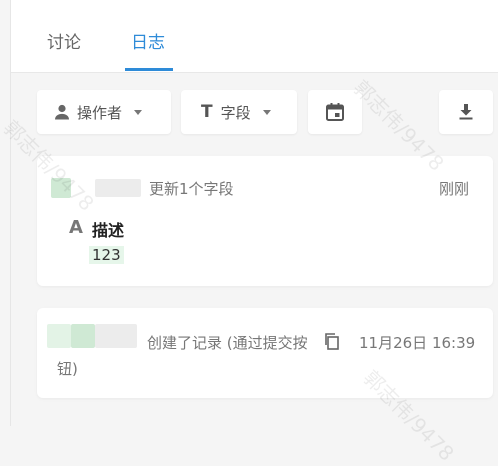 The height and width of the screenshot is (466, 498). Describe the element at coordinates (100, 112) in the screenshot. I see `operator-filter-label: 操作者` at that location.